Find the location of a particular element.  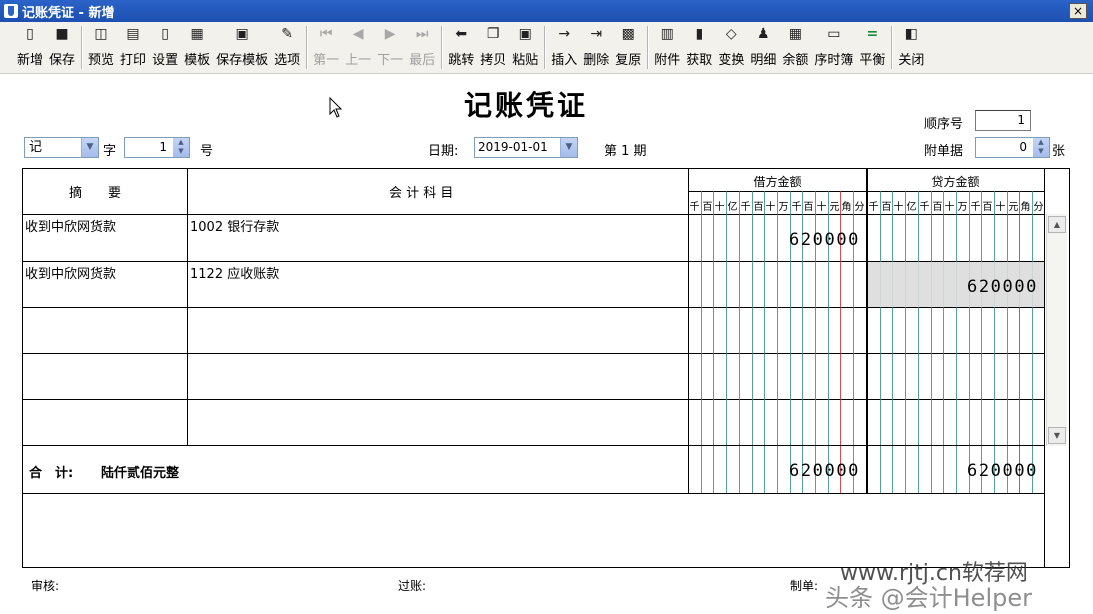

toolbar-button-close-door: ◧ 关闭 is located at coordinates (911, 47).